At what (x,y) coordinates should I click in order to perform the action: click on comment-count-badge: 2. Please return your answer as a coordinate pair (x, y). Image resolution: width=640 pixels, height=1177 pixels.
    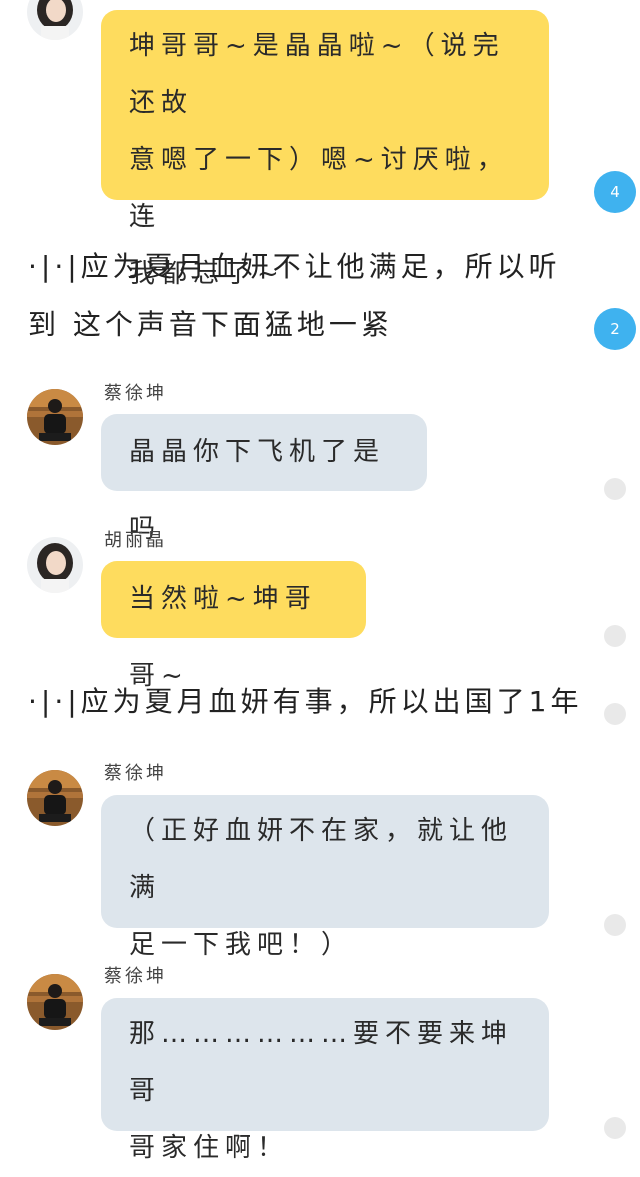
    Looking at the image, I should click on (615, 329).